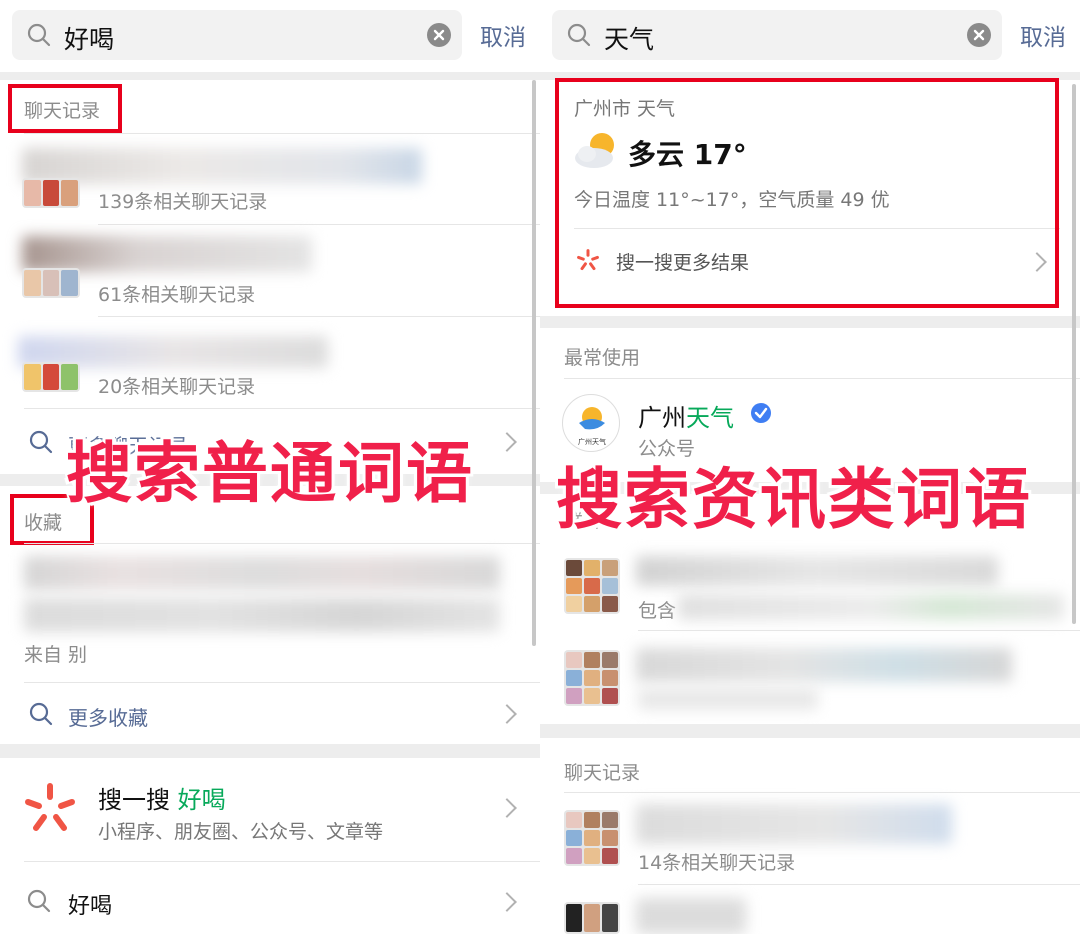 The width and height of the screenshot is (1080, 934). What do you see at coordinates (657, 611) in the screenshot?
I see `group-contains-label: 包含` at bounding box center [657, 611].